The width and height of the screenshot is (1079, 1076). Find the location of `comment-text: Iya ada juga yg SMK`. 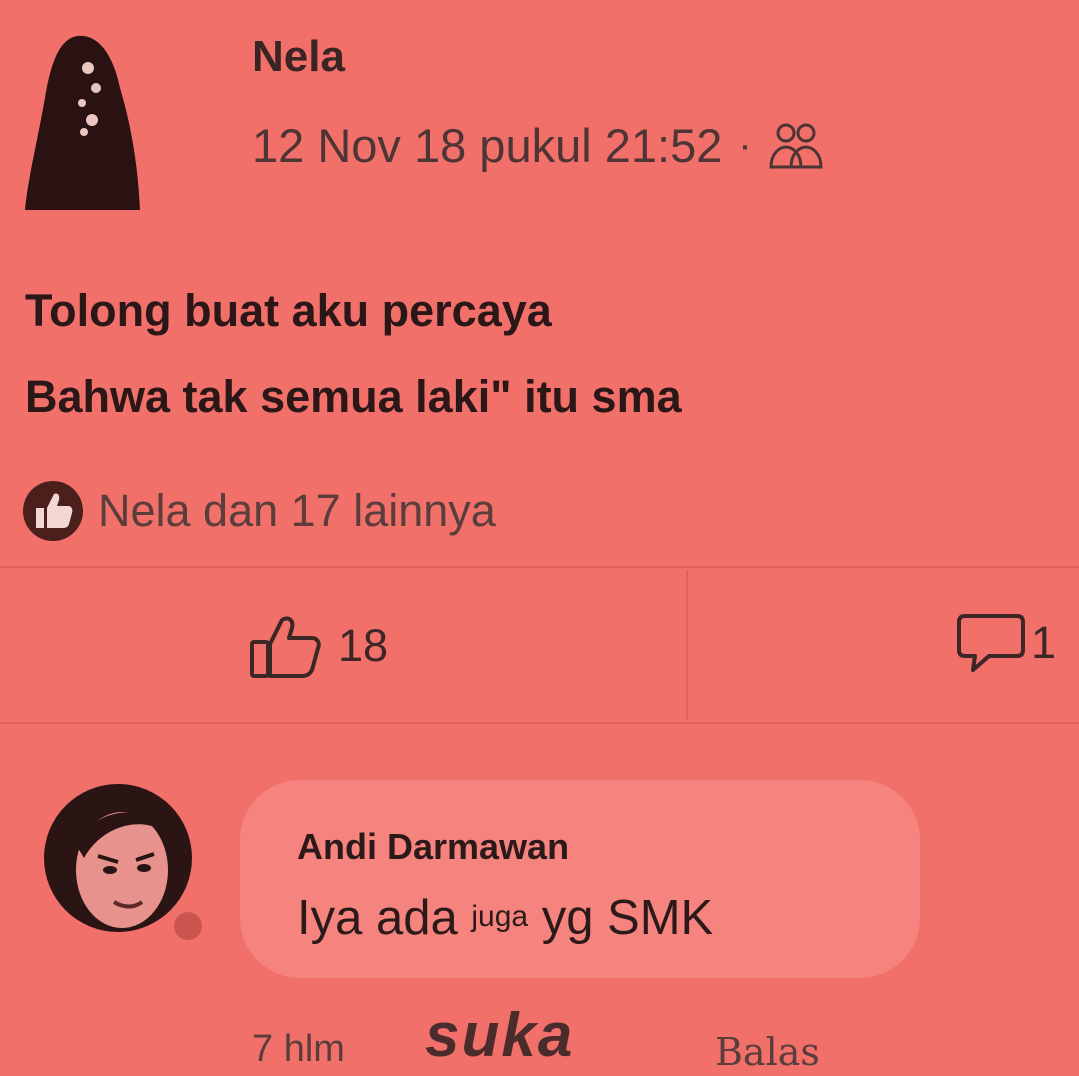

comment-text: Iya ada juga yg SMK is located at coordinates (505, 918).